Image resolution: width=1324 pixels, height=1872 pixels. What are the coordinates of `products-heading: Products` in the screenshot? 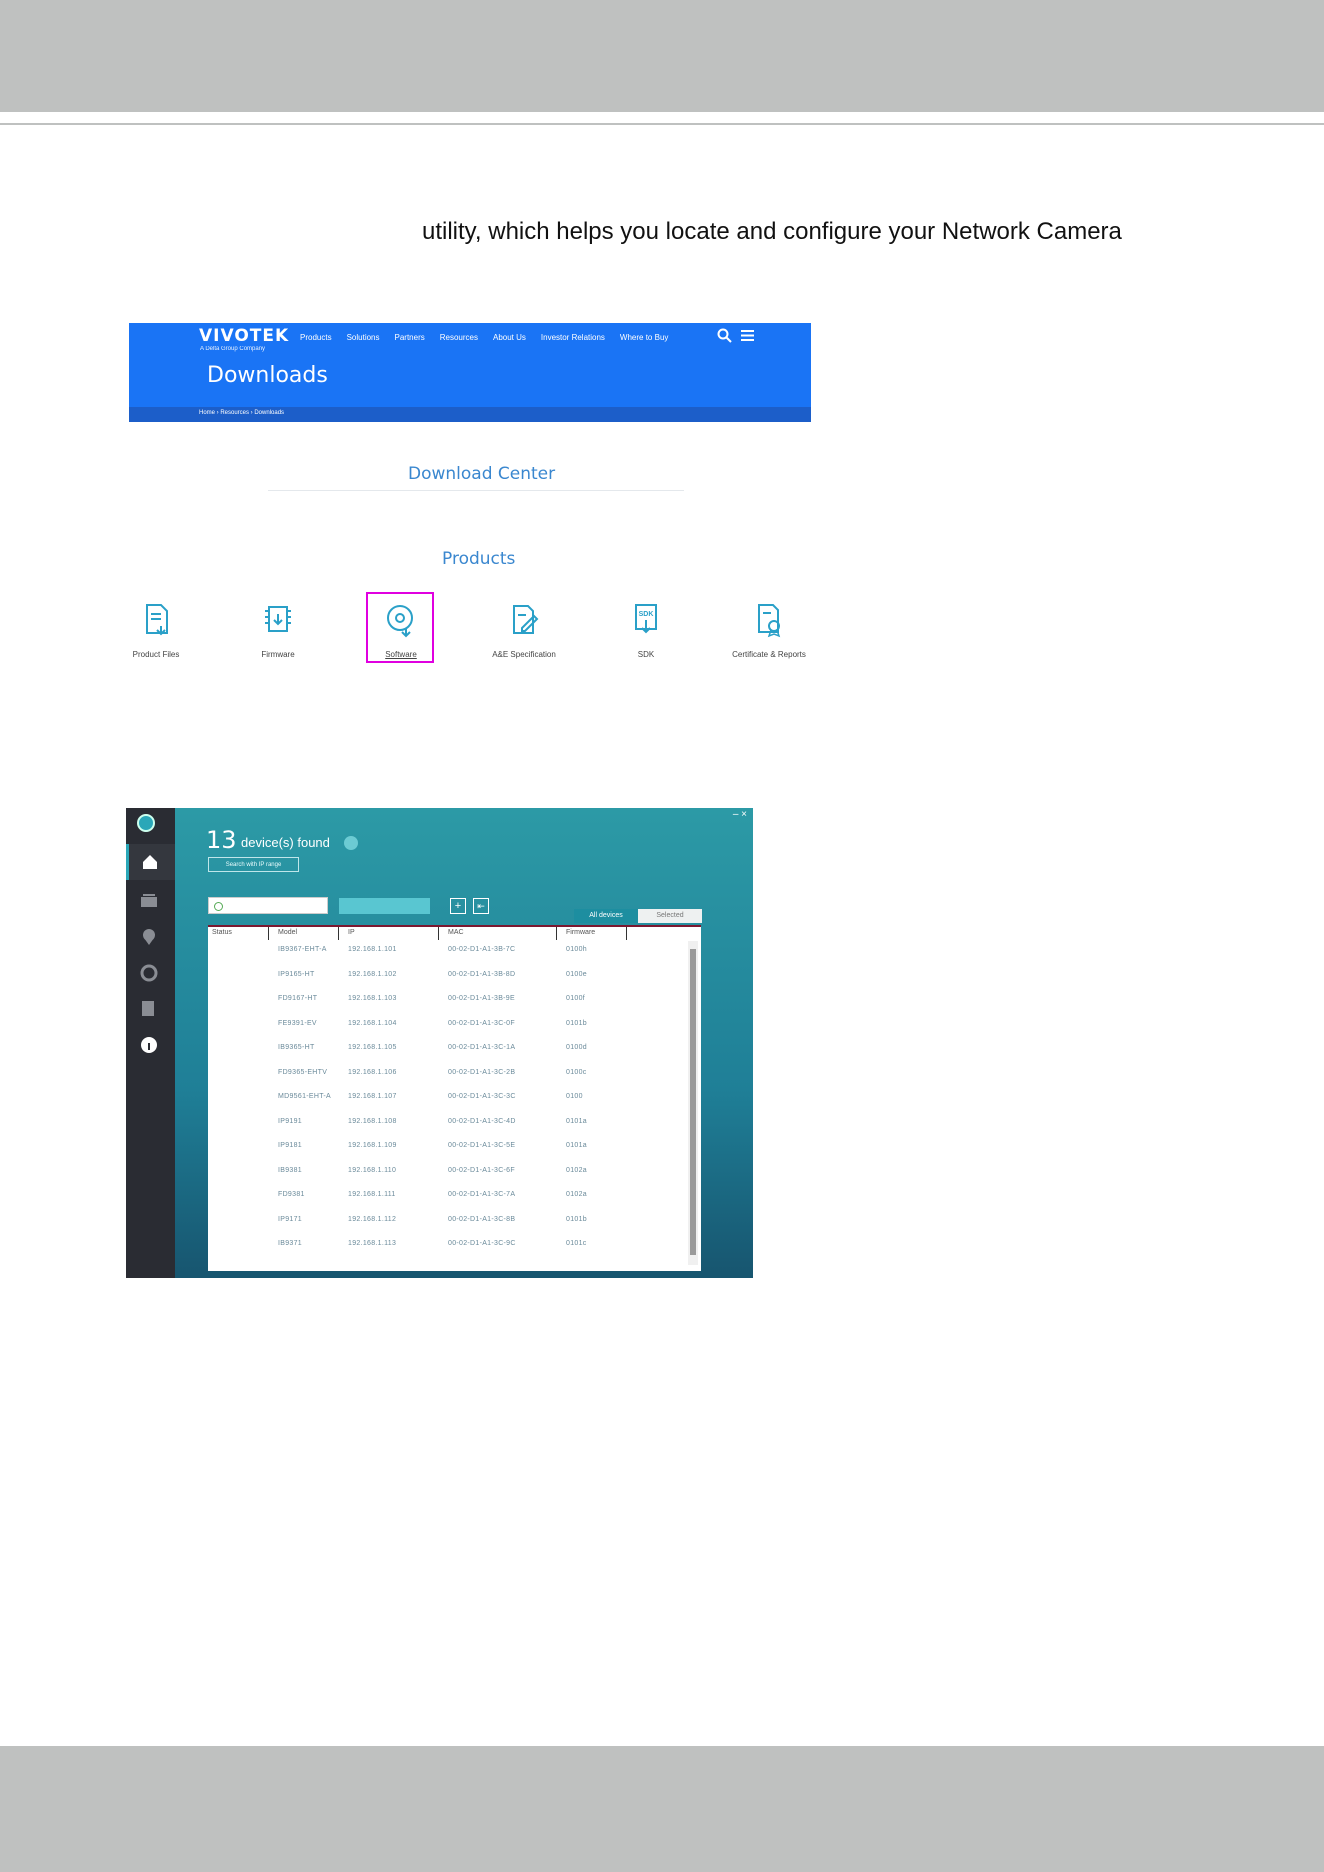 It's located at (479, 559).